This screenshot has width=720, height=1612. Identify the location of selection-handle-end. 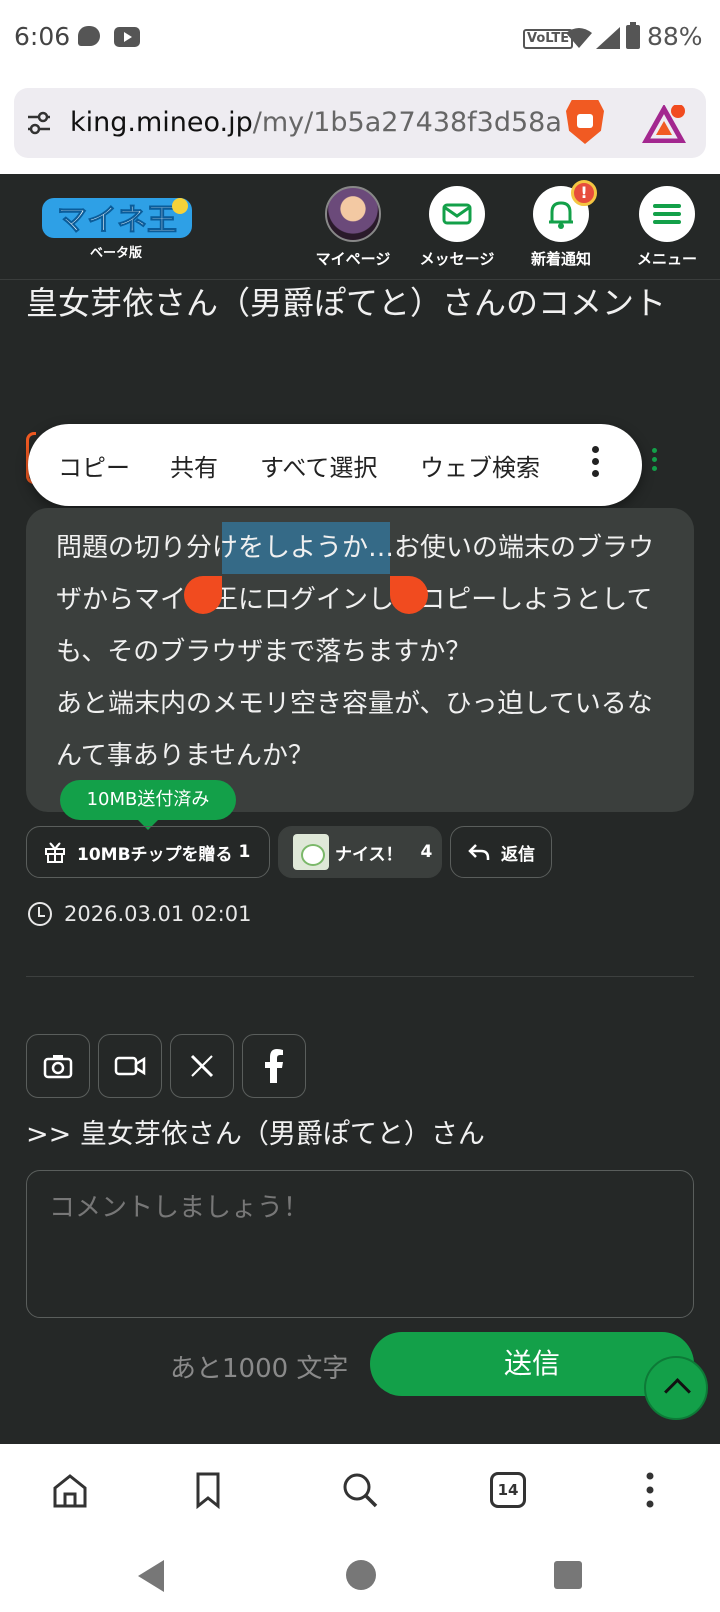
(409, 595).